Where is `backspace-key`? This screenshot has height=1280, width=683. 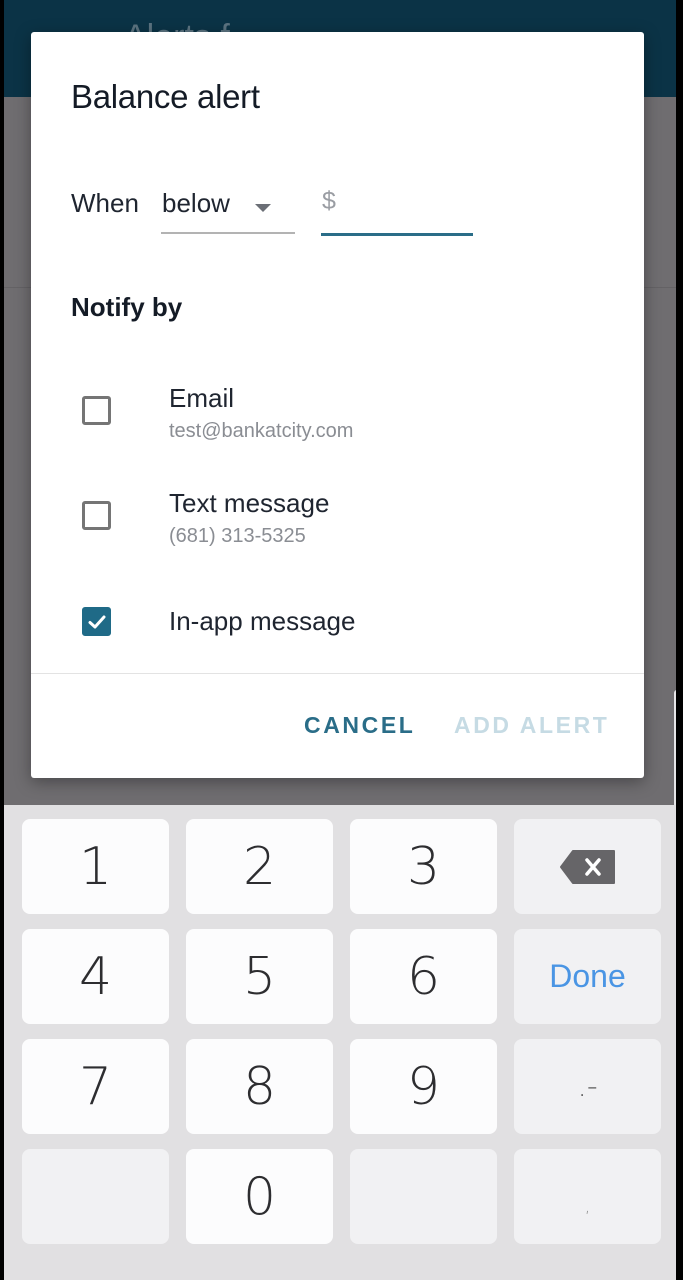
backspace-key is located at coordinates (587, 866).